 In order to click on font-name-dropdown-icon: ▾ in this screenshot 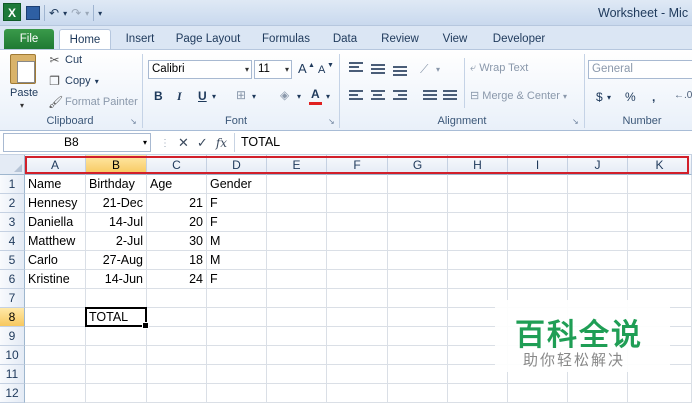, I will do `click(247, 69)`.